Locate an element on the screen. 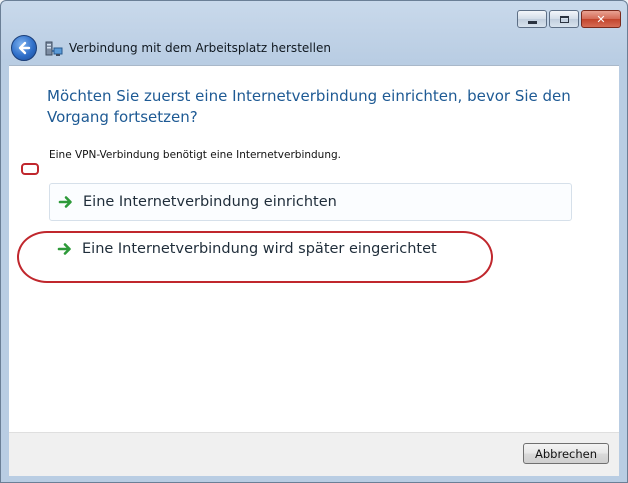 Image resolution: width=628 pixels, height=483 pixels. maximize-button is located at coordinates (564, 19).